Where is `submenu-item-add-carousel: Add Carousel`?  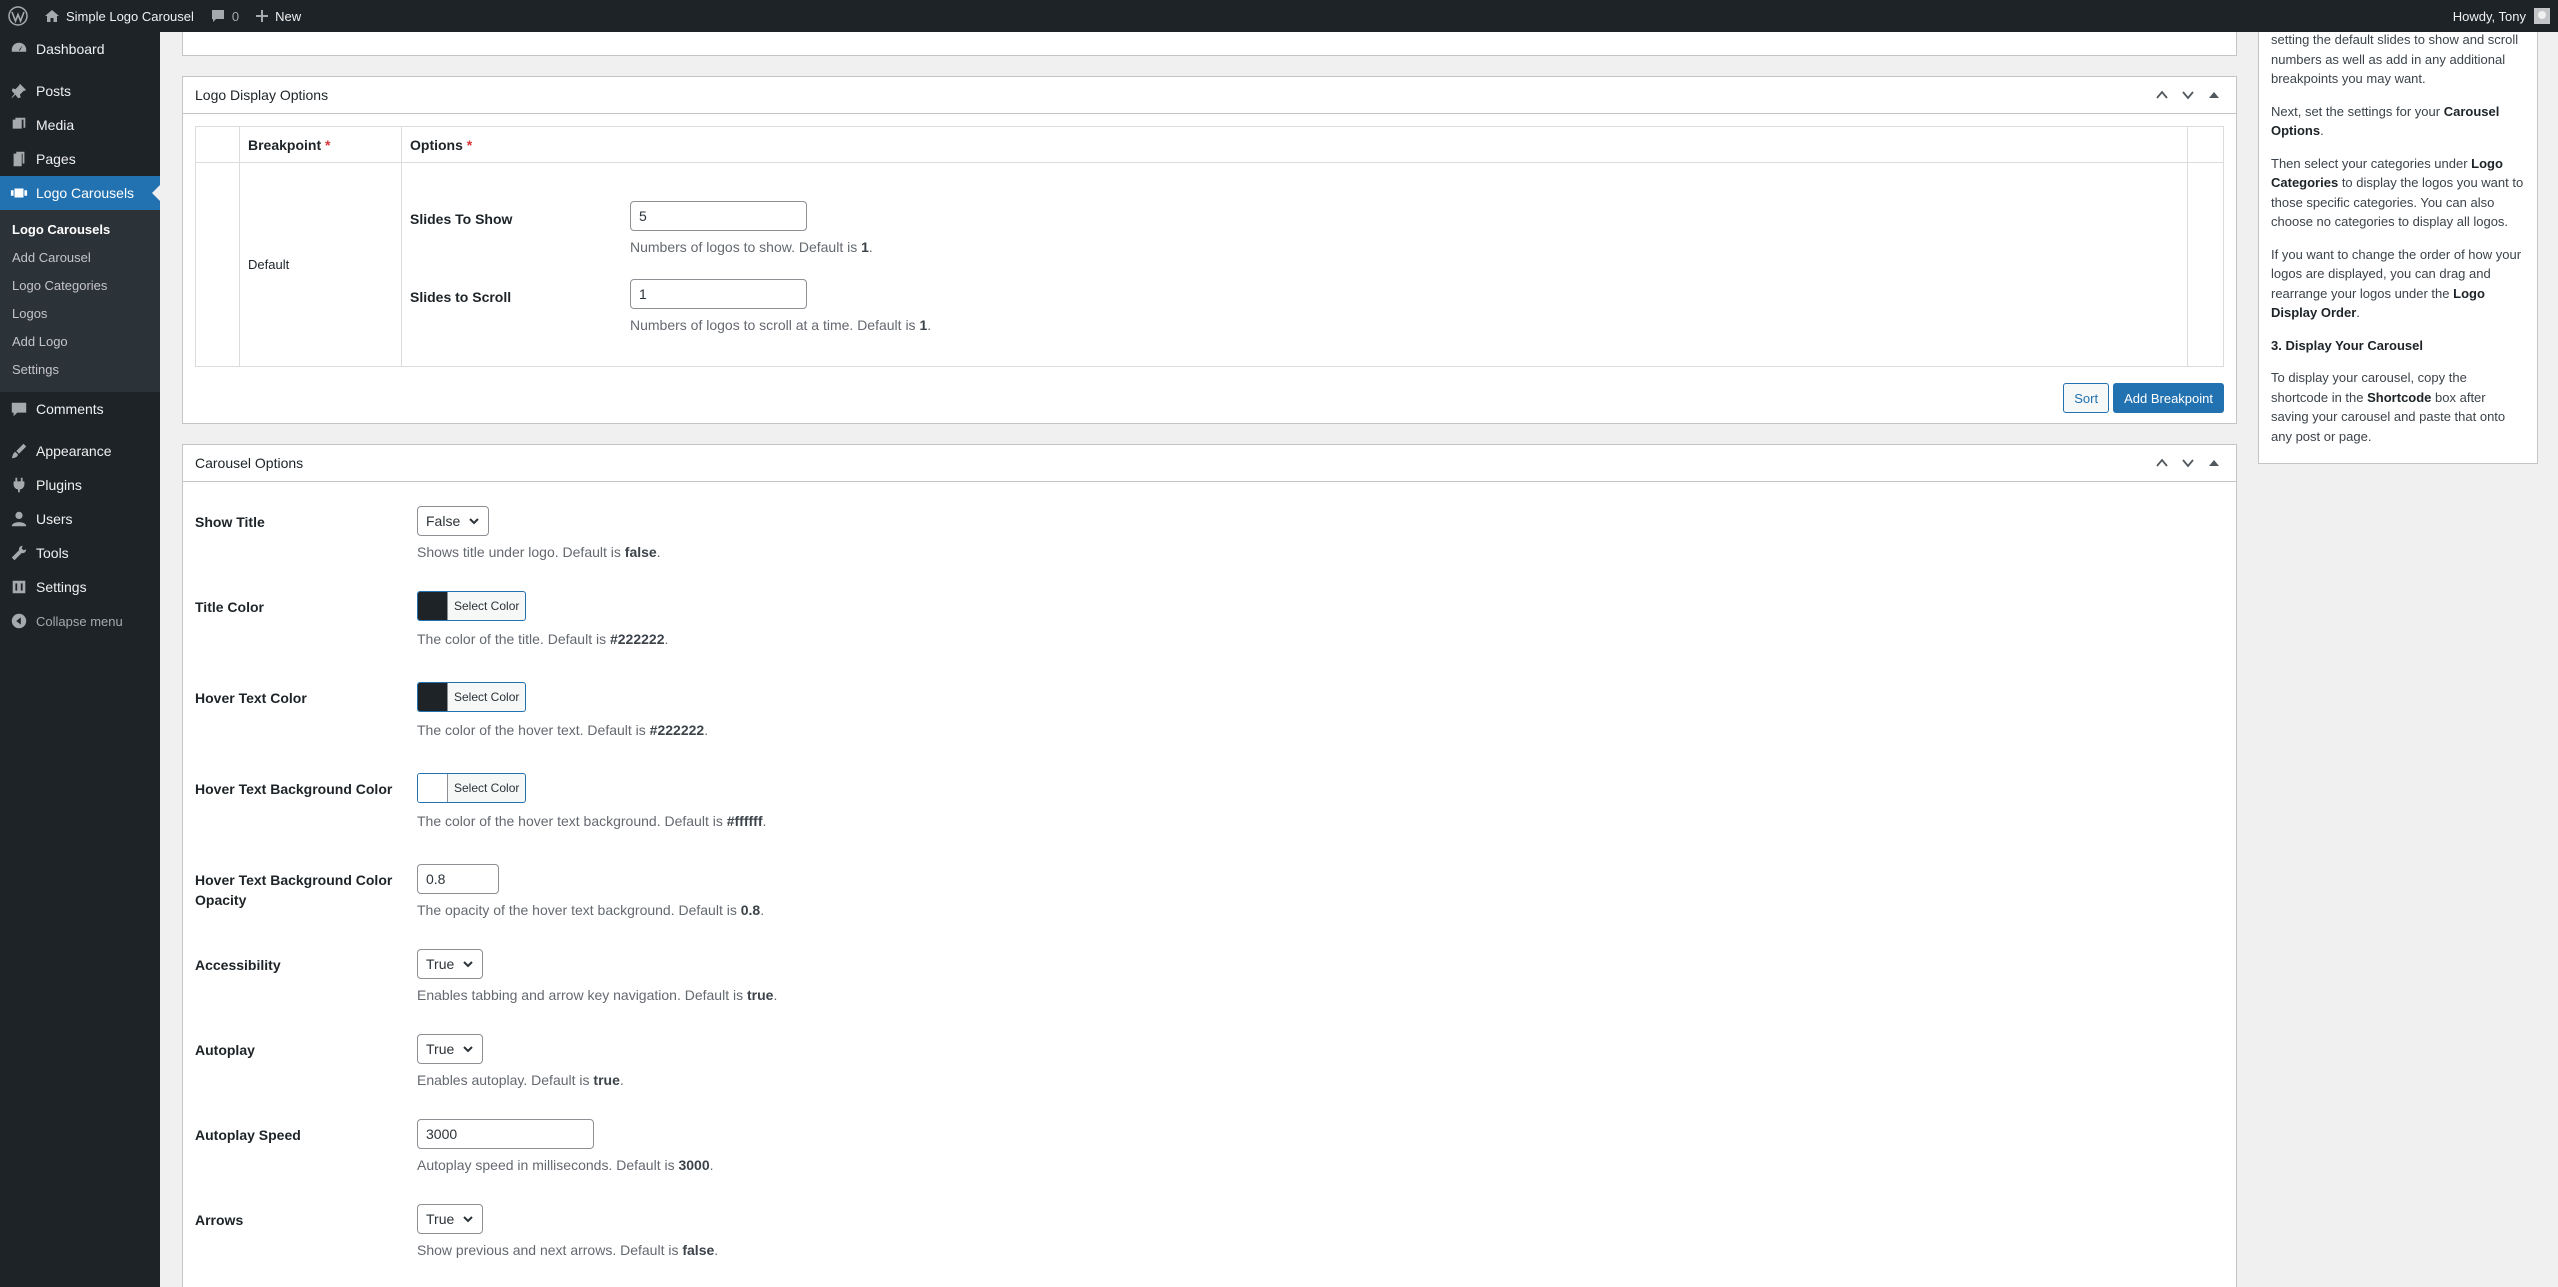 submenu-item-add-carousel: Add Carousel is located at coordinates (80, 258).